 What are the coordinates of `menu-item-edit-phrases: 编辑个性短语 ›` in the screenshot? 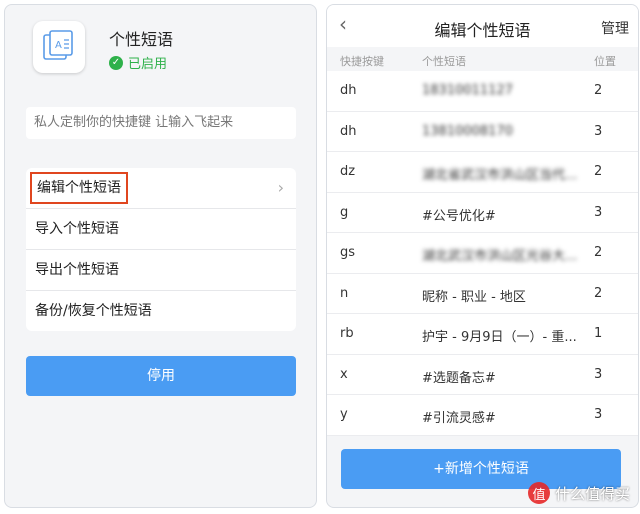 It's located at (161, 188).